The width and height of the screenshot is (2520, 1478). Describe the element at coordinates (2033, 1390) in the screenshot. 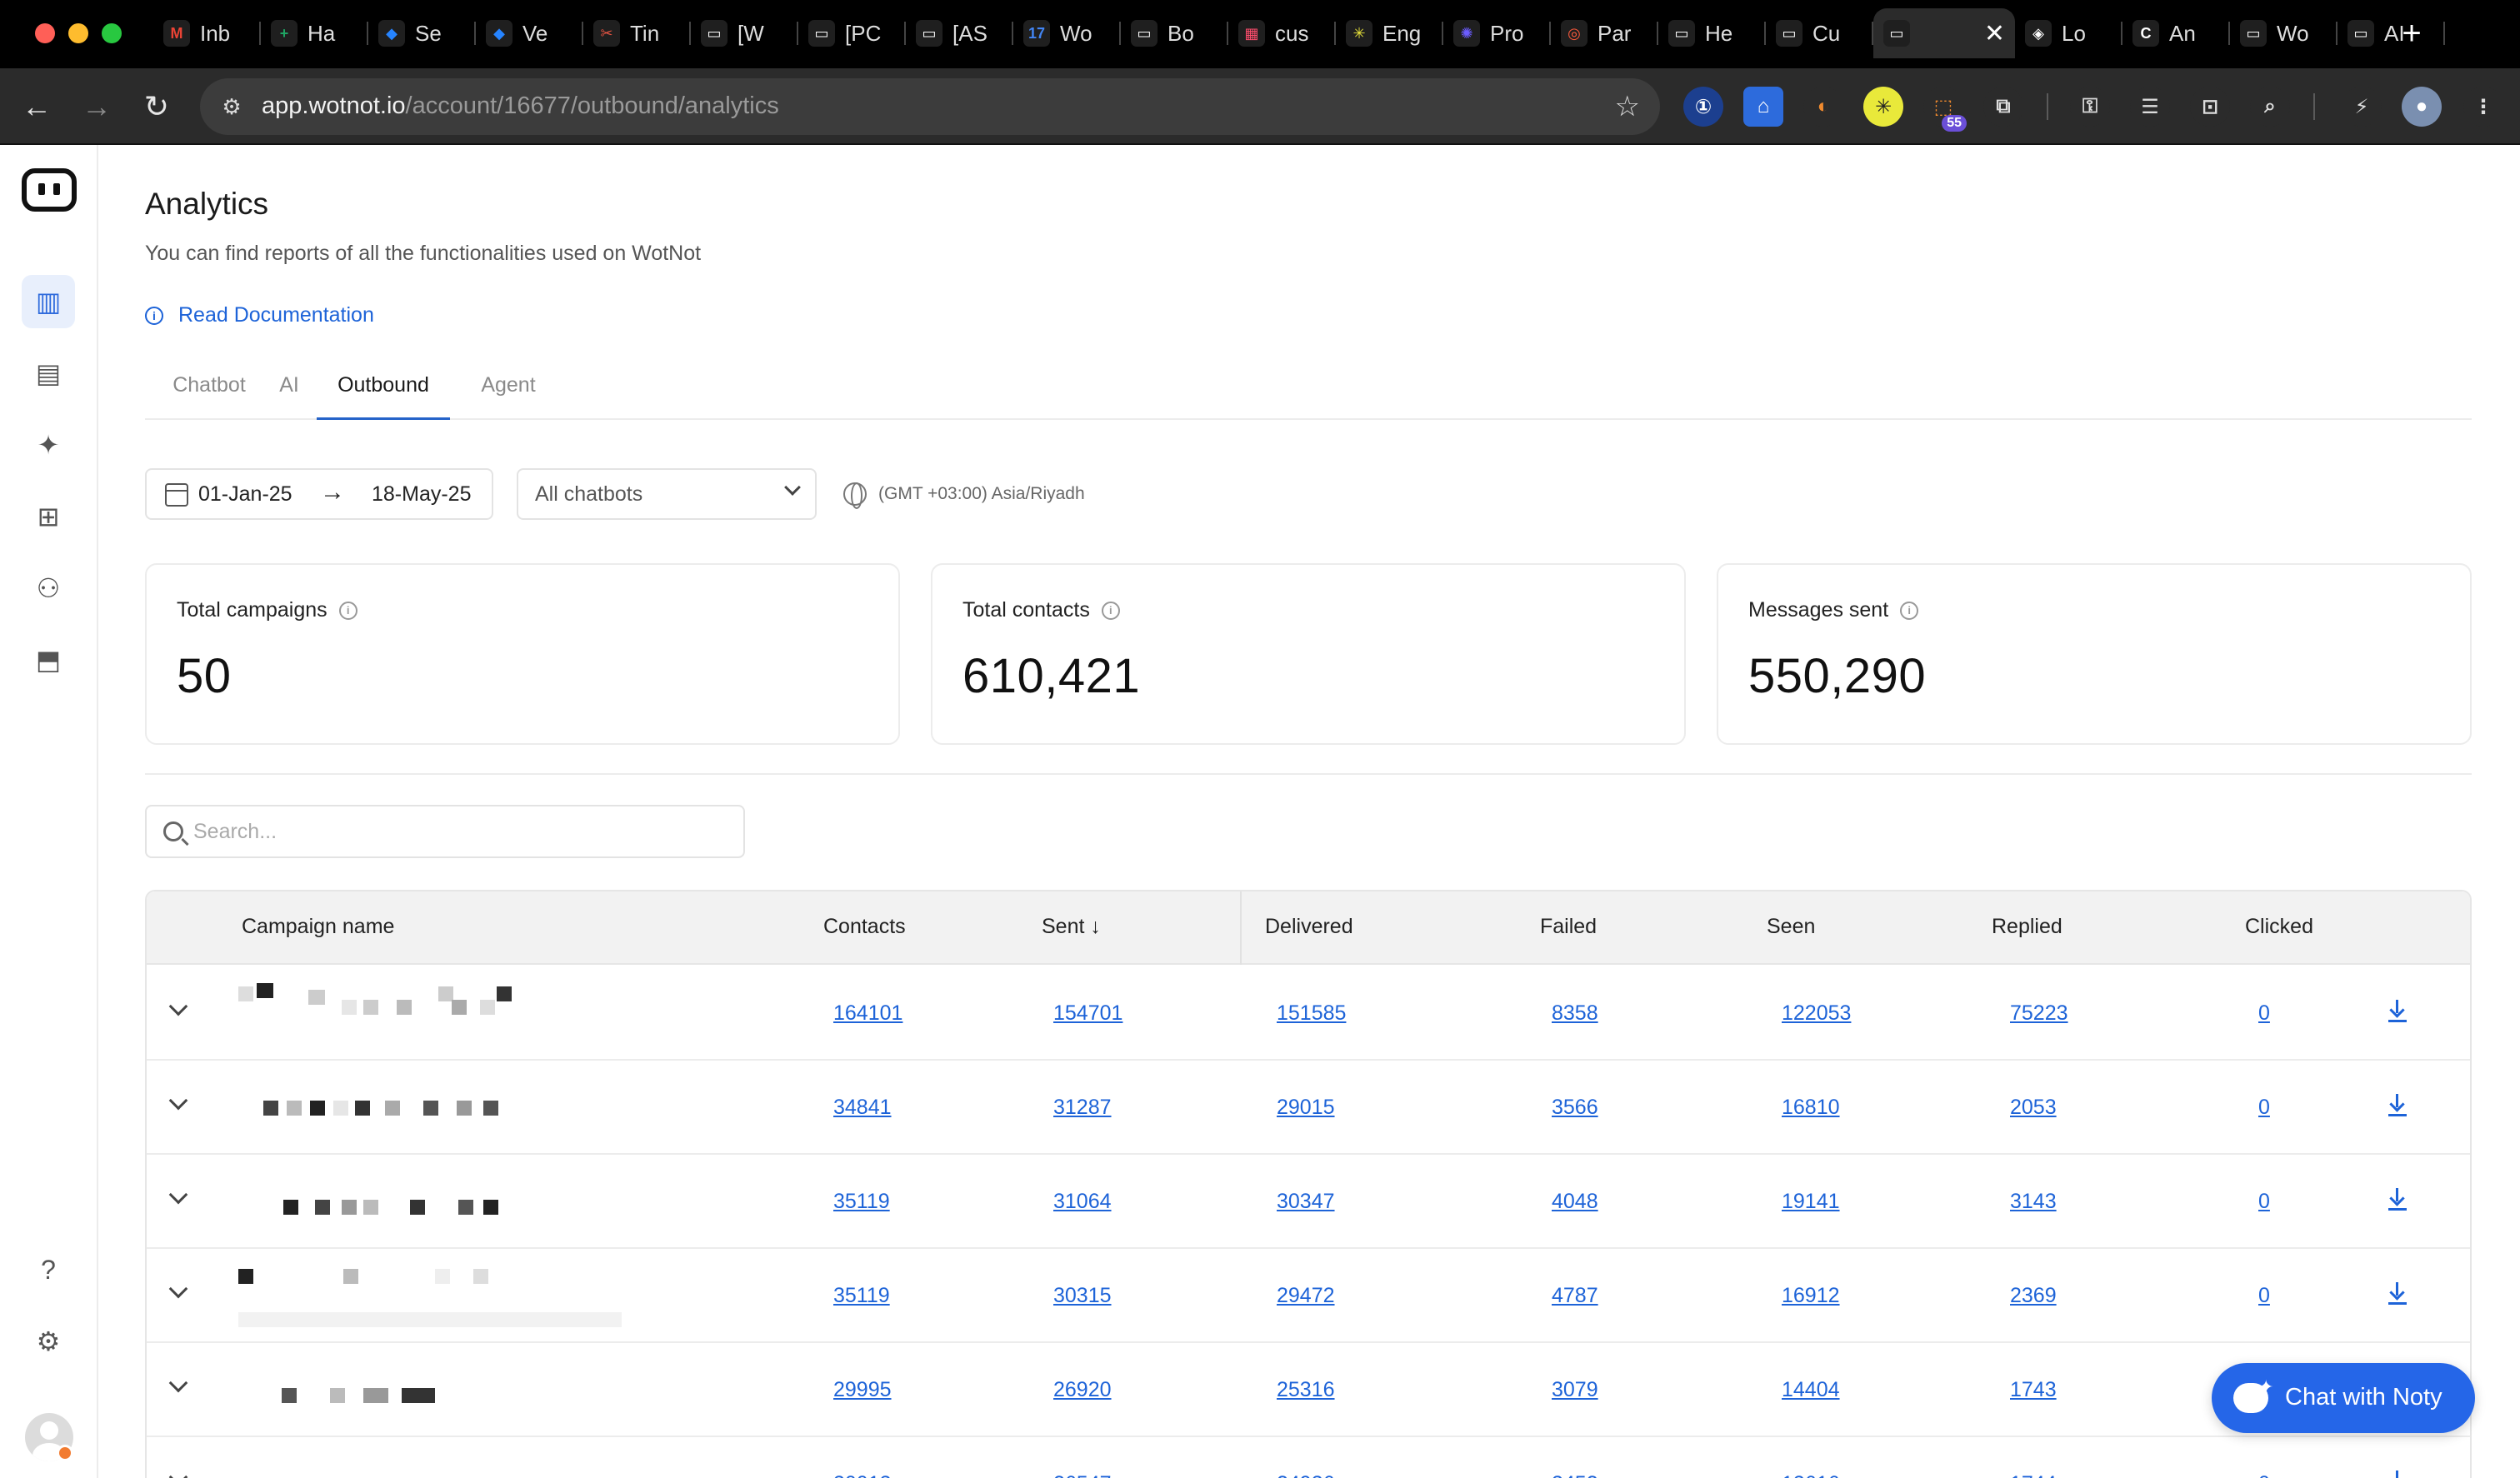

I see `cell-replied-link: 1743` at that location.